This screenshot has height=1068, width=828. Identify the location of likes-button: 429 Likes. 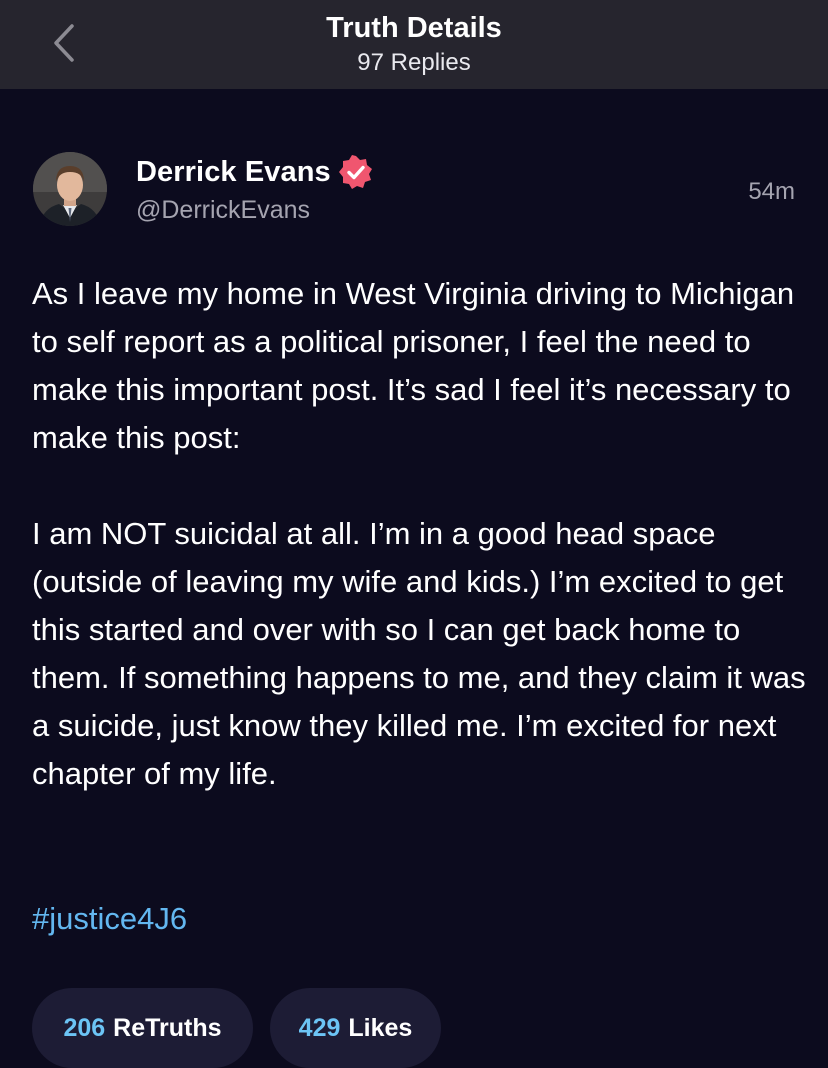
(355, 1028).